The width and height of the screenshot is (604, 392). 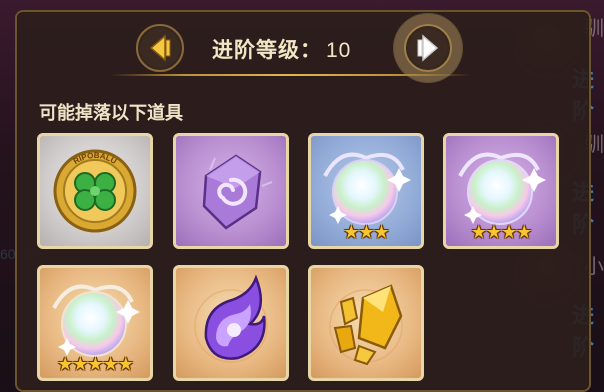 I want to click on item-slot-rainbow-orb-3: ★★★, so click(x=366, y=191).